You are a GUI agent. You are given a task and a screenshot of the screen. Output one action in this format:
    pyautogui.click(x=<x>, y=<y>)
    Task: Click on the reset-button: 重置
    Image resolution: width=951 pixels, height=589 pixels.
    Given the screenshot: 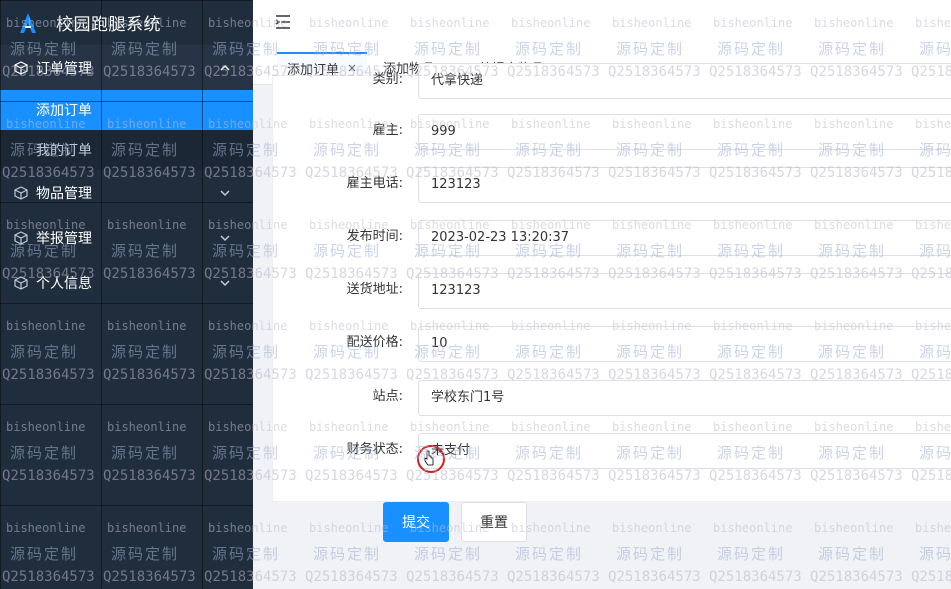 What is the action you would take?
    pyautogui.click(x=494, y=522)
    